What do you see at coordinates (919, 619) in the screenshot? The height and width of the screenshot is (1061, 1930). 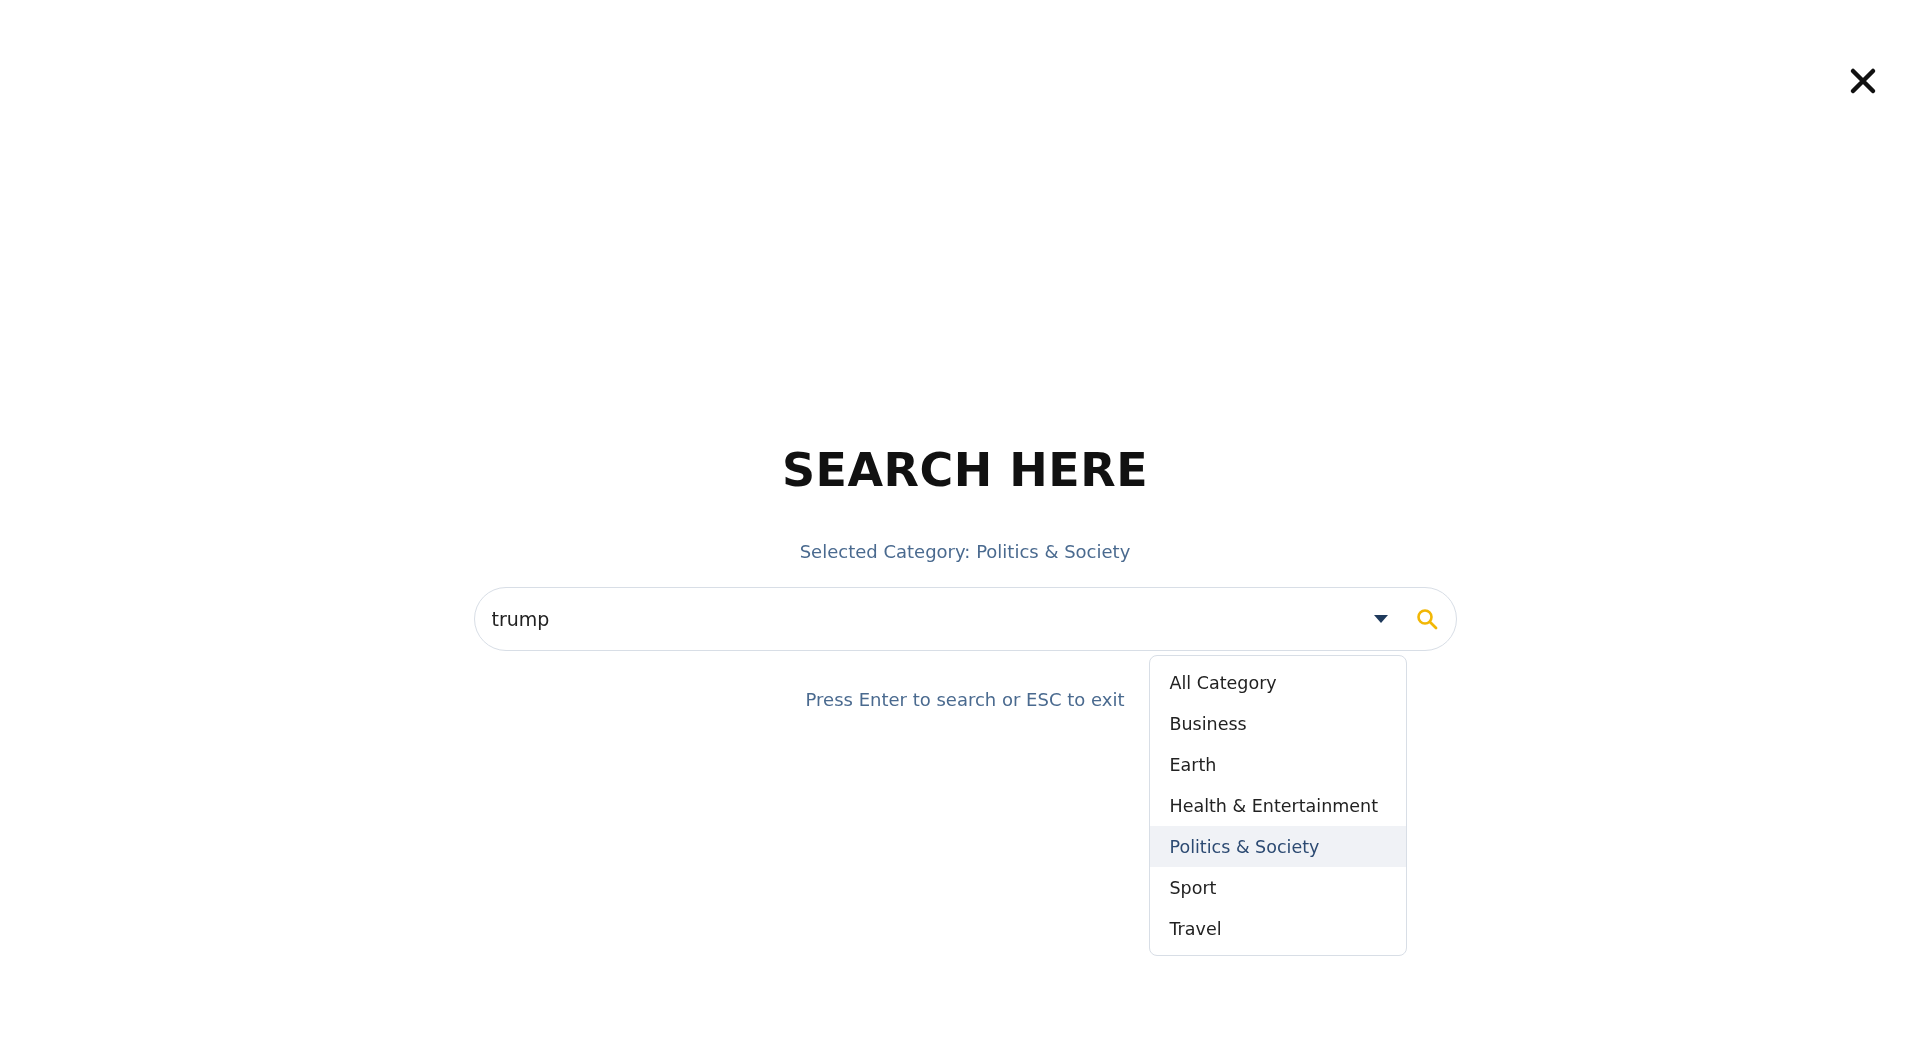 I see `search-input: trump` at bounding box center [919, 619].